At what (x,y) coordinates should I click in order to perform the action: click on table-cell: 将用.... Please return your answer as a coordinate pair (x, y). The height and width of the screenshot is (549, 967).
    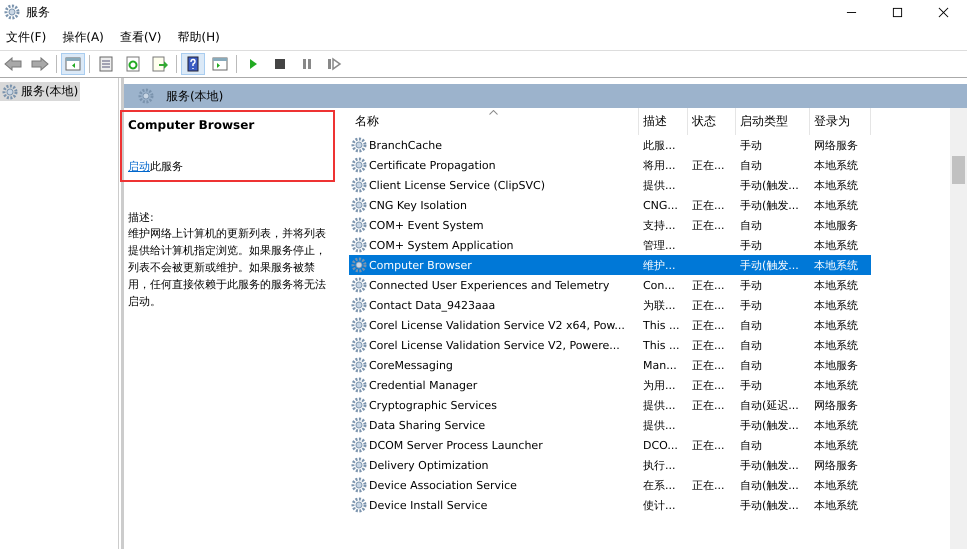
    Looking at the image, I should click on (659, 165).